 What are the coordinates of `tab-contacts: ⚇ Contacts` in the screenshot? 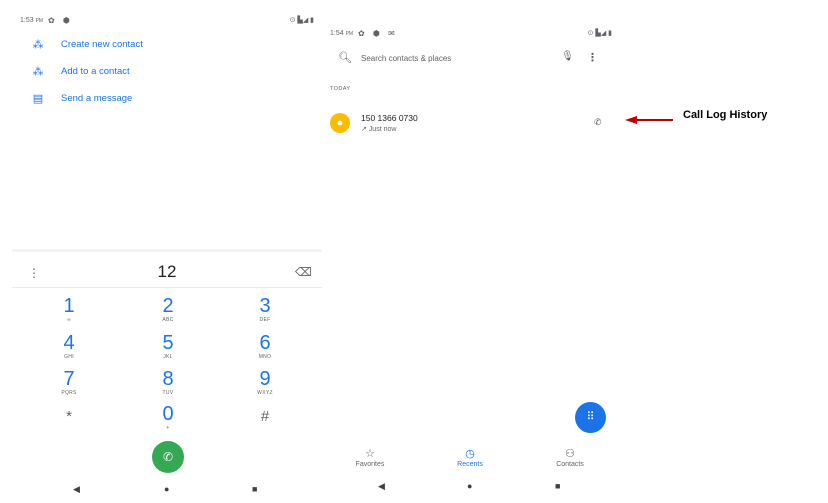 It's located at (570, 457).